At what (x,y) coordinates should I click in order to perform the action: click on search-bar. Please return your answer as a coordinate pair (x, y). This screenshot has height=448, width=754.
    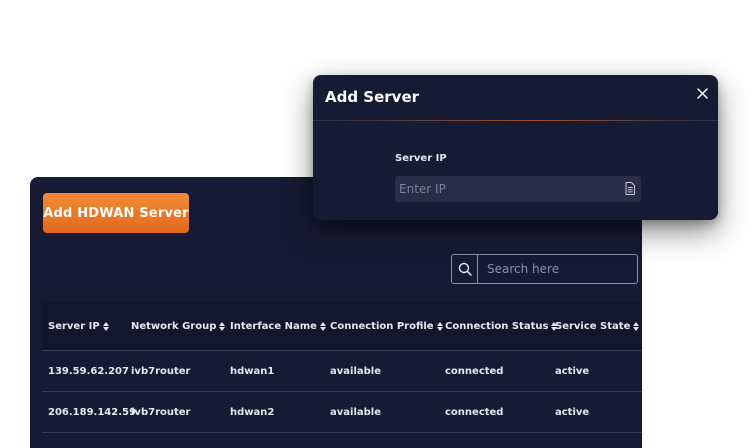
    Looking at the image, I should click on (544, 269).